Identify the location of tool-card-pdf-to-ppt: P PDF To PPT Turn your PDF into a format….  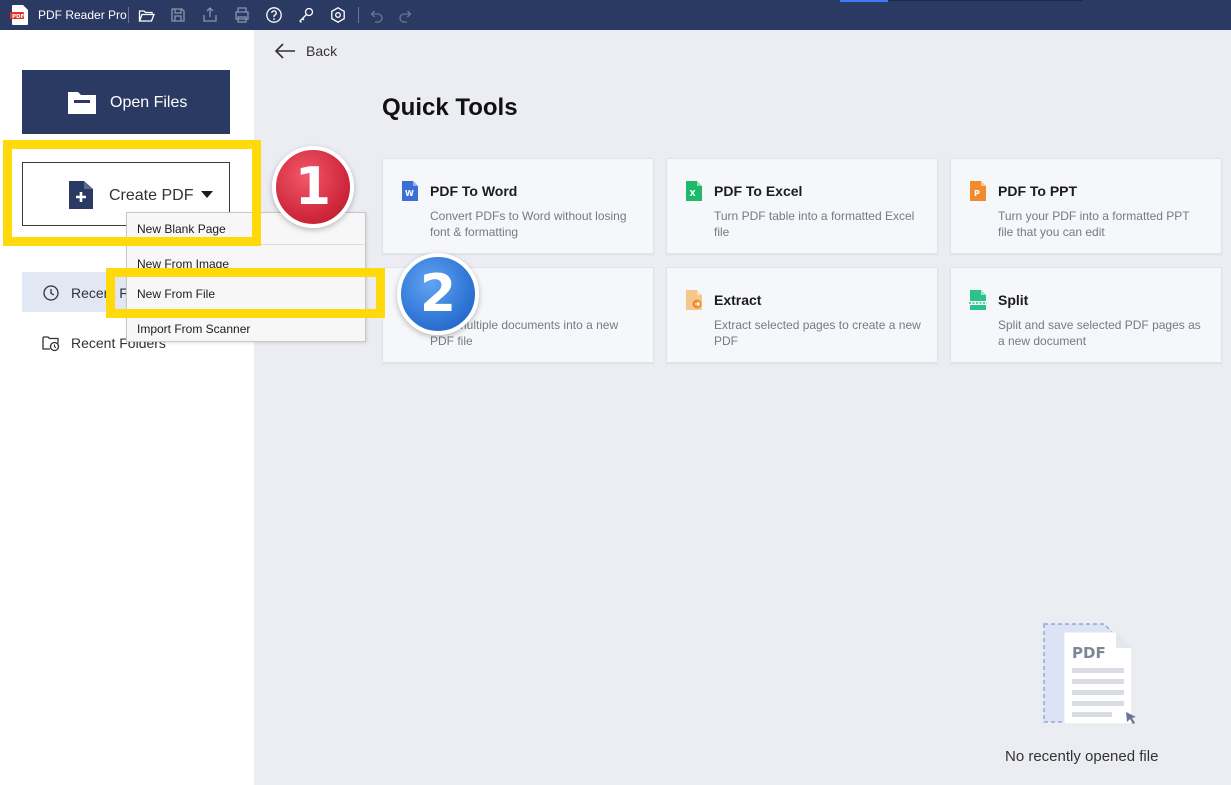
(1086, 206).